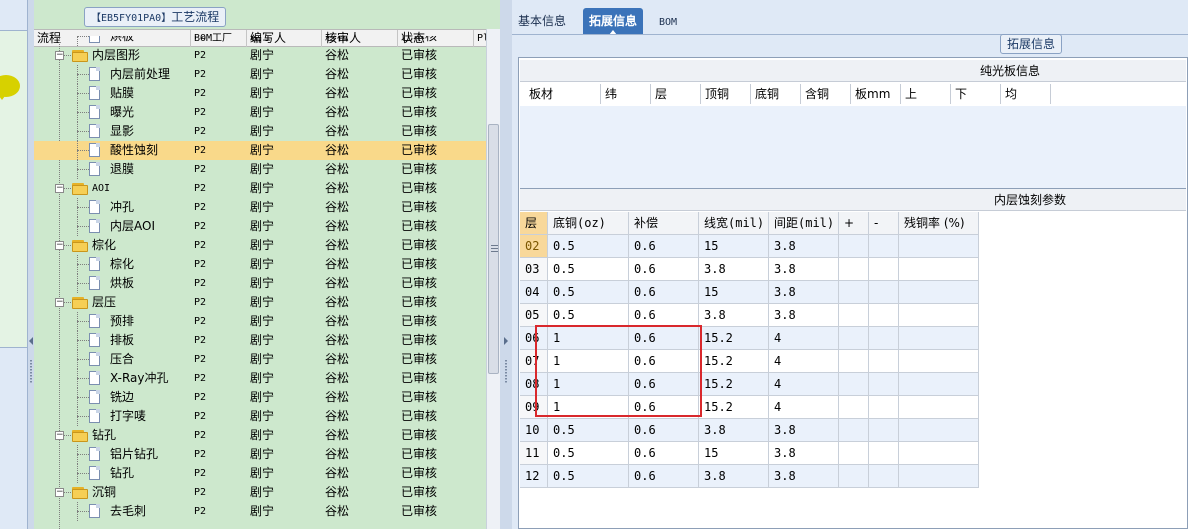 This screenshot has height=529, width=1188. Describe the element at coordinates (260, 150) in the screenshot. I see `tree-step-row: 酸性蚀刻 P2 剧宁 谷松 已审核` at that location.